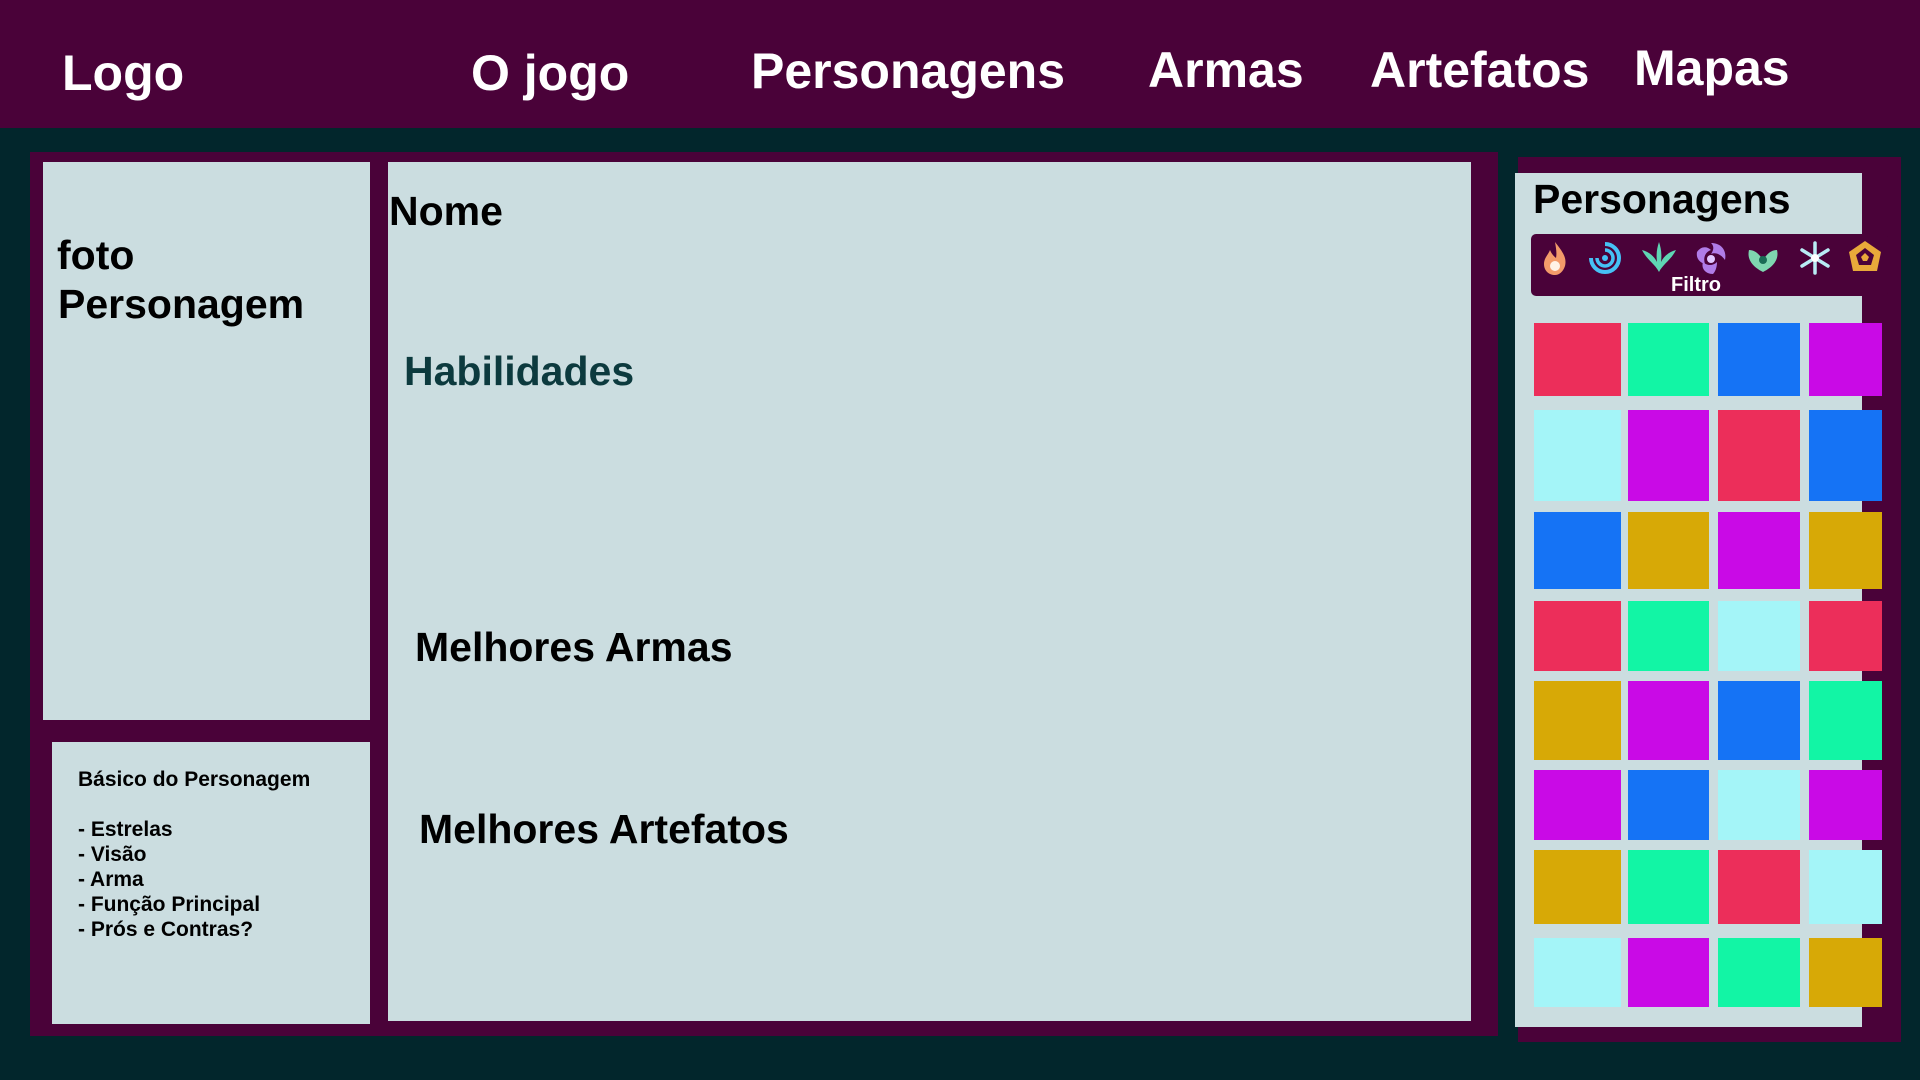 Image resolution: width=1920 pixels, height=1080 pixels. Describe the element at coordinates (1555, 258) in the screenshot. I see `pyro-icon` at that location.